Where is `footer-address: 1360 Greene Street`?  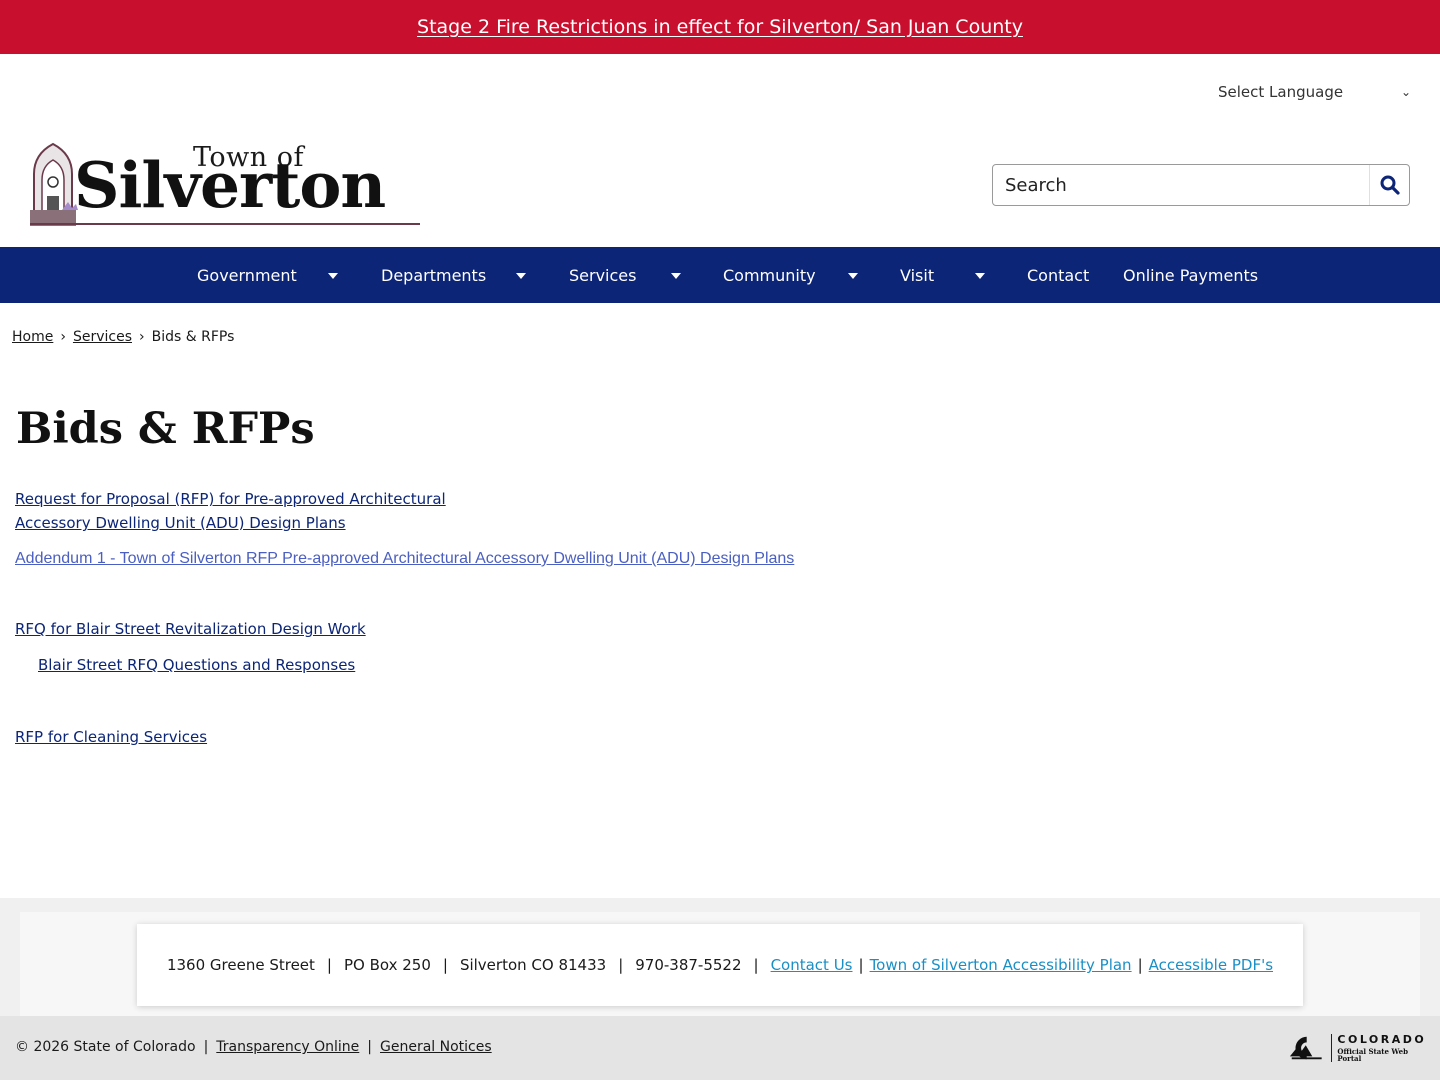
footer-address: 1360 Greene Street is located at coordinates (240, 965).